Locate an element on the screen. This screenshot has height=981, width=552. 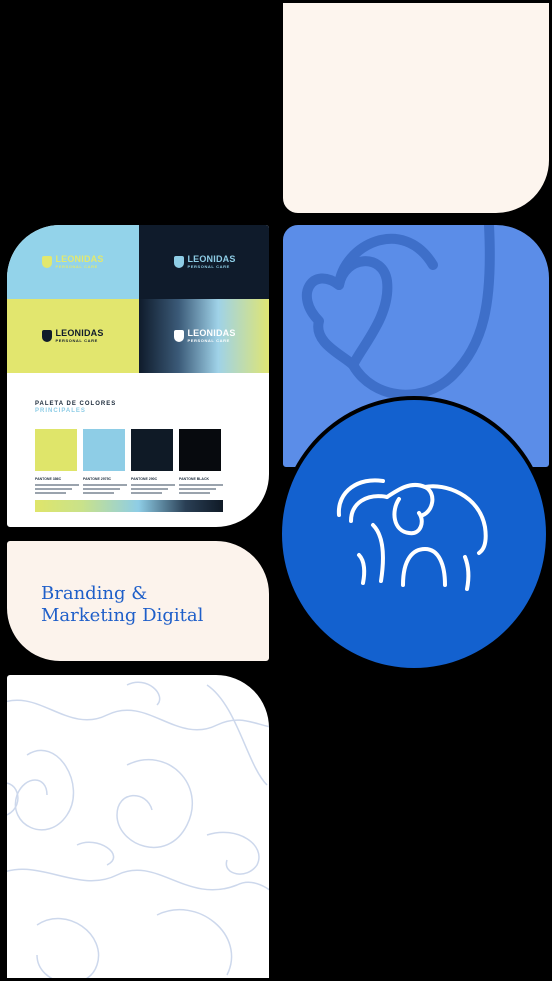
tagline-line-2: Marketing Digital is located at coordinates (122, 615).